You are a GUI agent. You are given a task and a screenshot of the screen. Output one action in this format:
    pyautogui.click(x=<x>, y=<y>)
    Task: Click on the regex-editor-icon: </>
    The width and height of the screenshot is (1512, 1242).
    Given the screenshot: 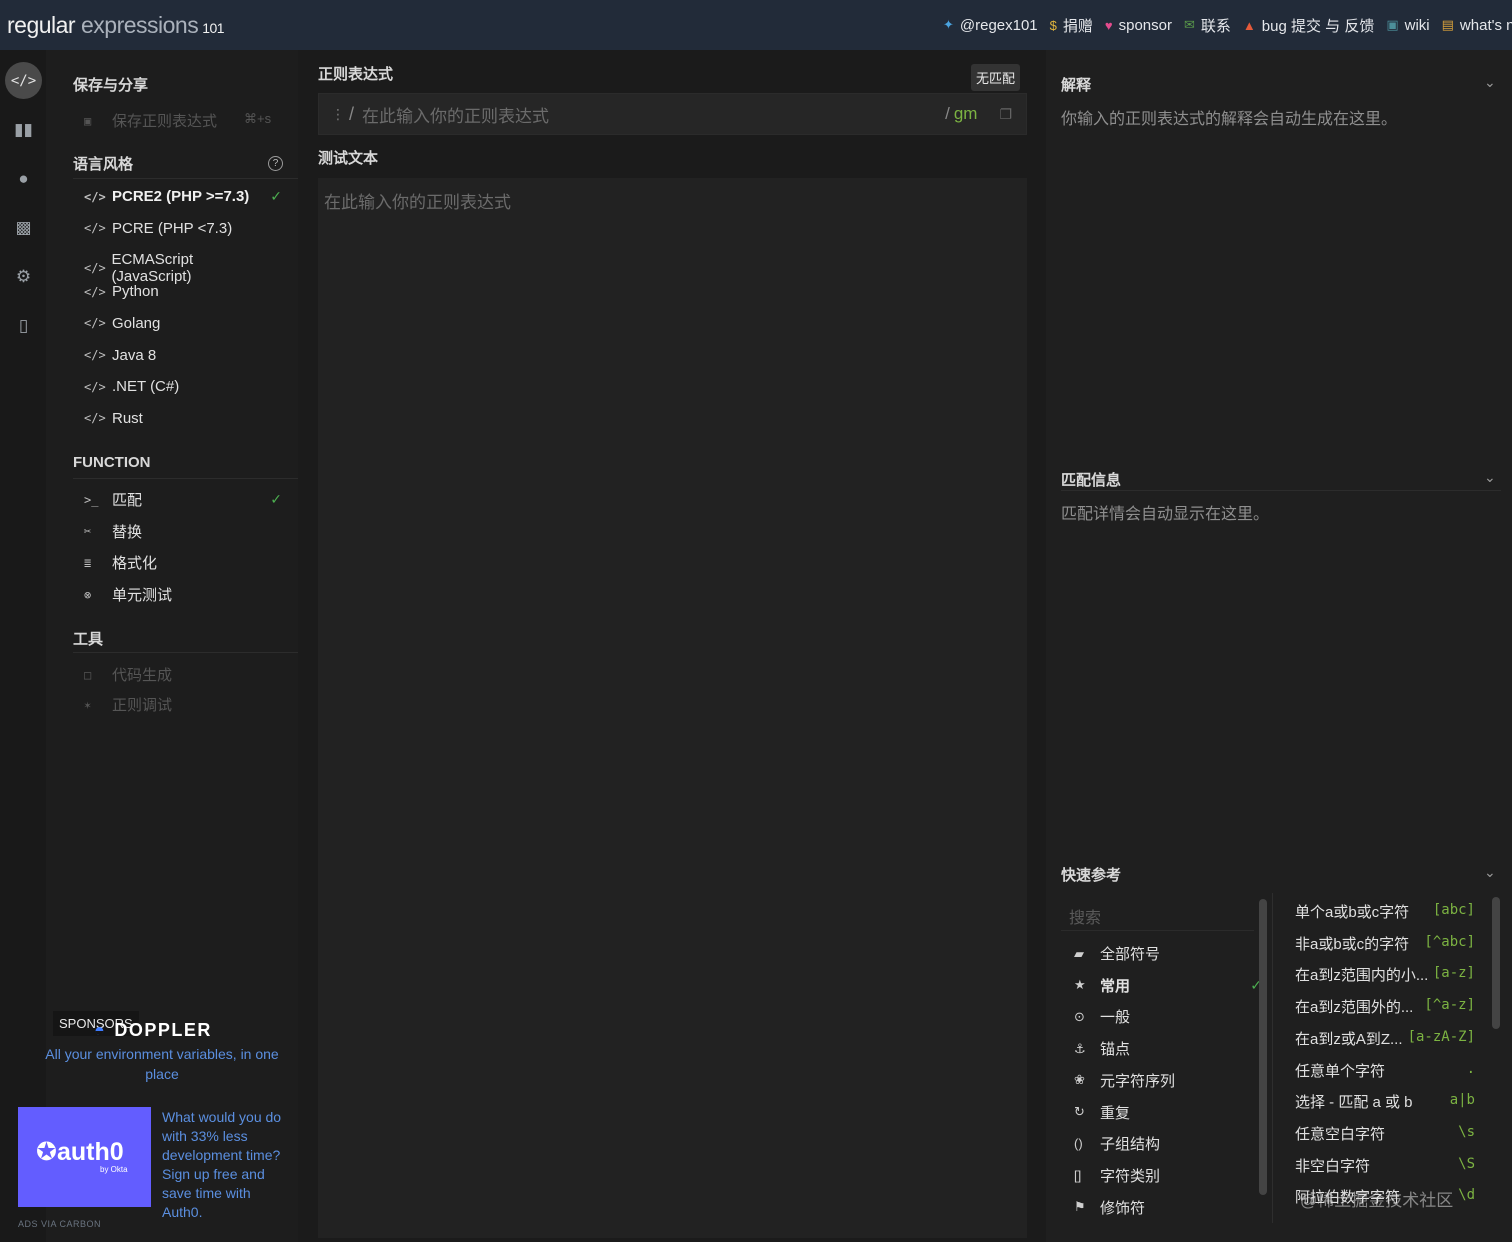 What is the action you would take?
    pyautogui.click(x=23, y=80)
    